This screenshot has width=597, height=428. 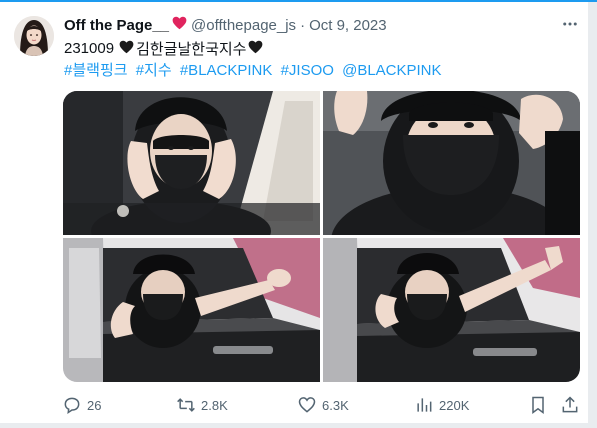 What do you see at coordinates (94, 405) in the screenshot?
I see `reply-count: 26` at bounding box center [94, 405].